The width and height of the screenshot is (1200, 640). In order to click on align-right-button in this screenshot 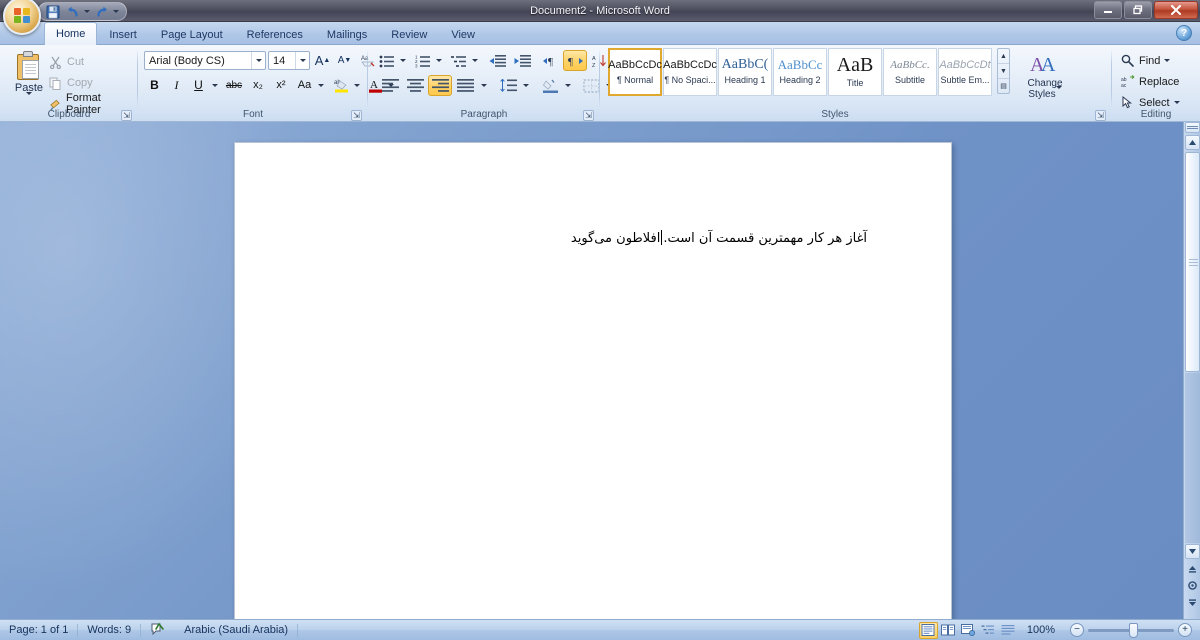, I will do `click(440, 85)`.